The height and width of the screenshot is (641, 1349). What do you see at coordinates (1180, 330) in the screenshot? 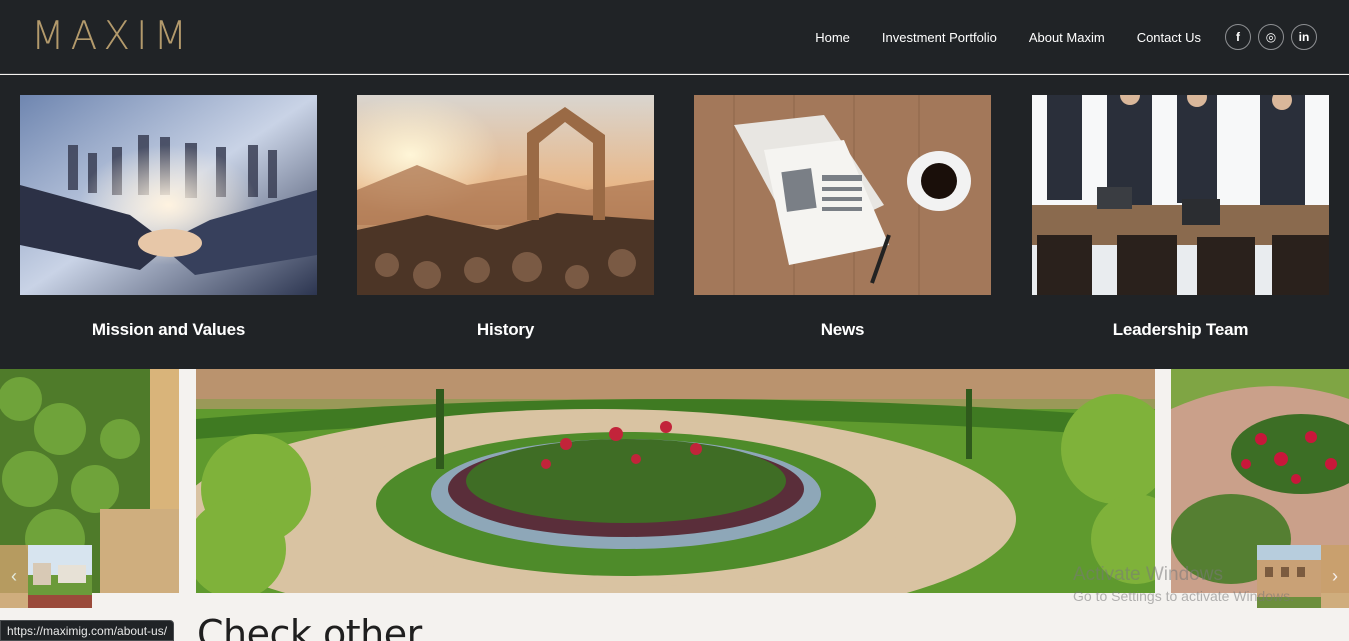
I see `dropdown-card-label: Leadership Team` at bounding box center [1180, 330].